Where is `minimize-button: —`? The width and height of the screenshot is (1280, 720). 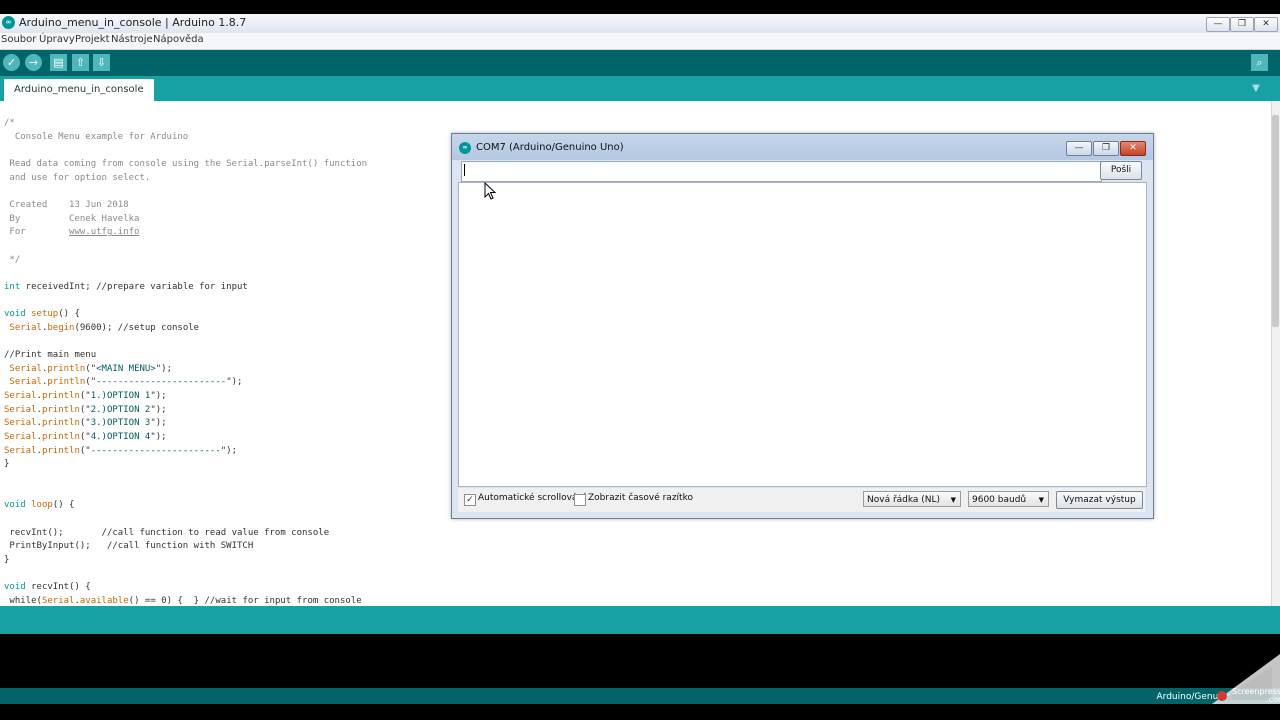 minimize-button: — is located at coordinates (1218, 24).